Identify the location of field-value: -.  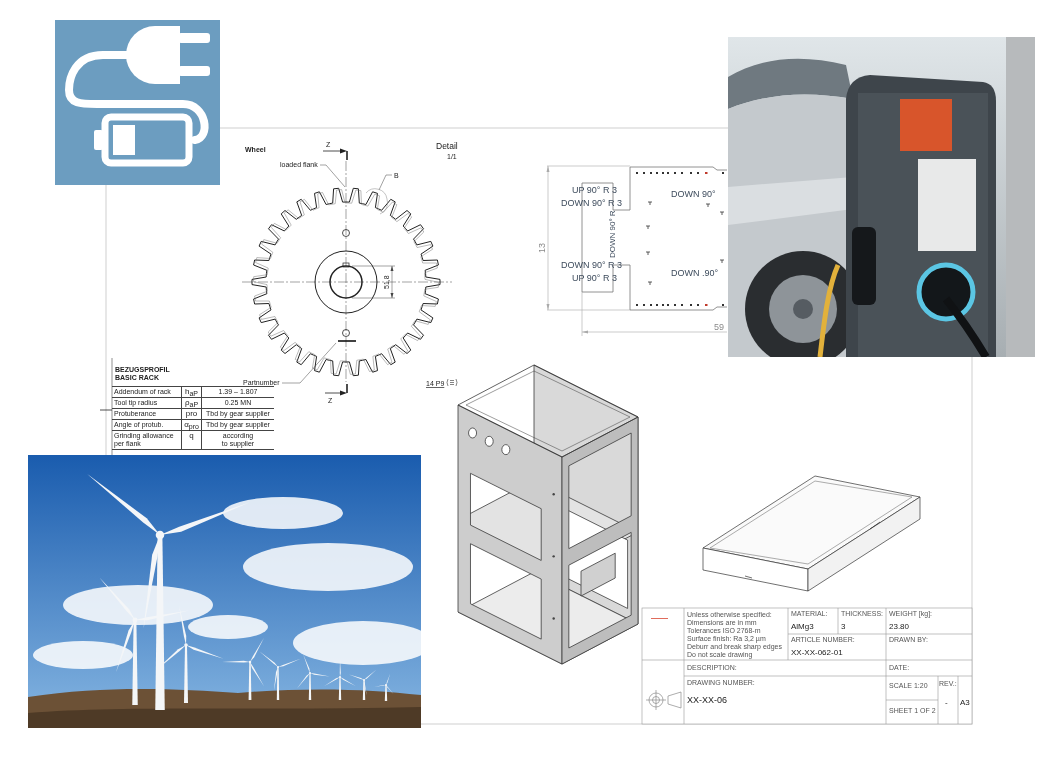
(946, 702).